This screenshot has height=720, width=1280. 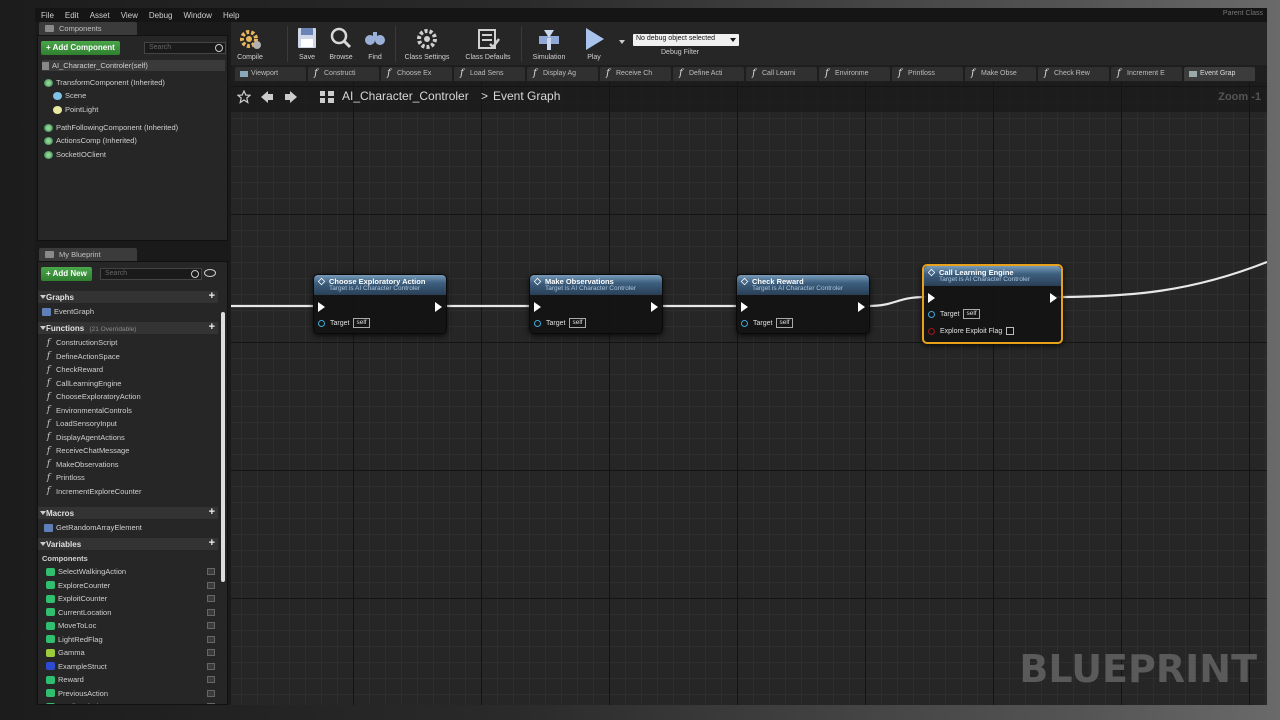 I want to click on tab-viewport: Viewport, so click(x=270, y=74).